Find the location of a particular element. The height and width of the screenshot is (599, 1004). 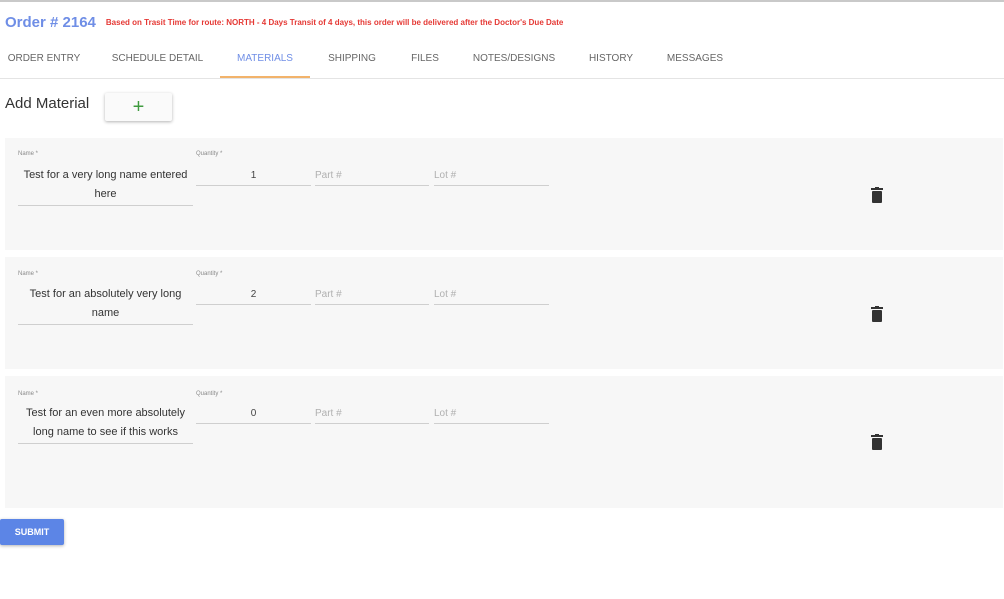

quantity-input: 2 is located at coordinates (253, 295).